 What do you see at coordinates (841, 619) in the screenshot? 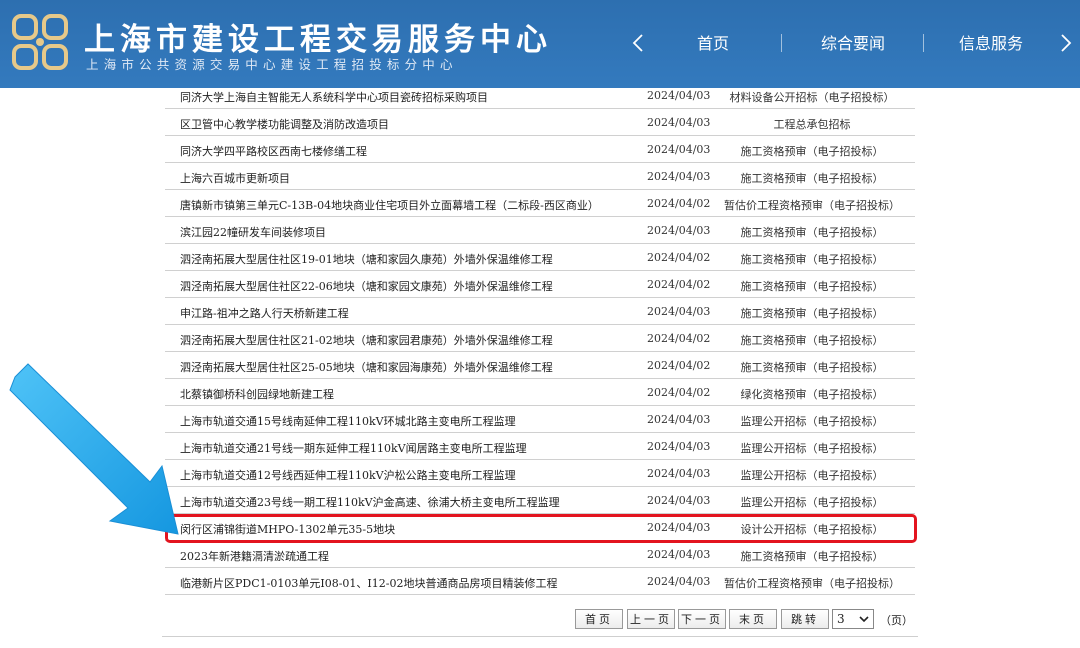
I see `page-select-value: 3` at bounding box center [841, 619].